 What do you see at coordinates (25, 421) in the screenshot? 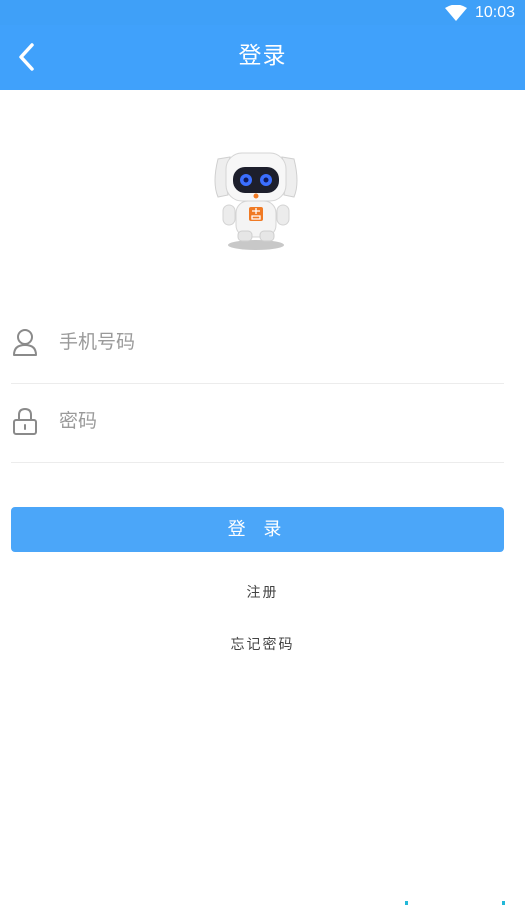
I see `lock-icon` at bounding box center [25, 421].